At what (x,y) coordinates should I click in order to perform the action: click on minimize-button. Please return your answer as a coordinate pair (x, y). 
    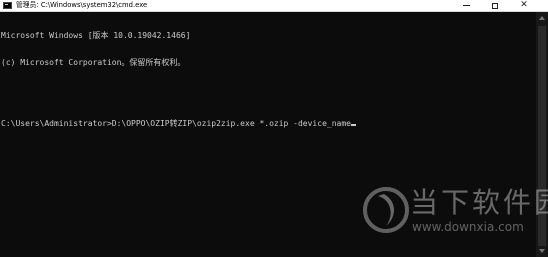
    Looking at the image, I should click on (466, 5).